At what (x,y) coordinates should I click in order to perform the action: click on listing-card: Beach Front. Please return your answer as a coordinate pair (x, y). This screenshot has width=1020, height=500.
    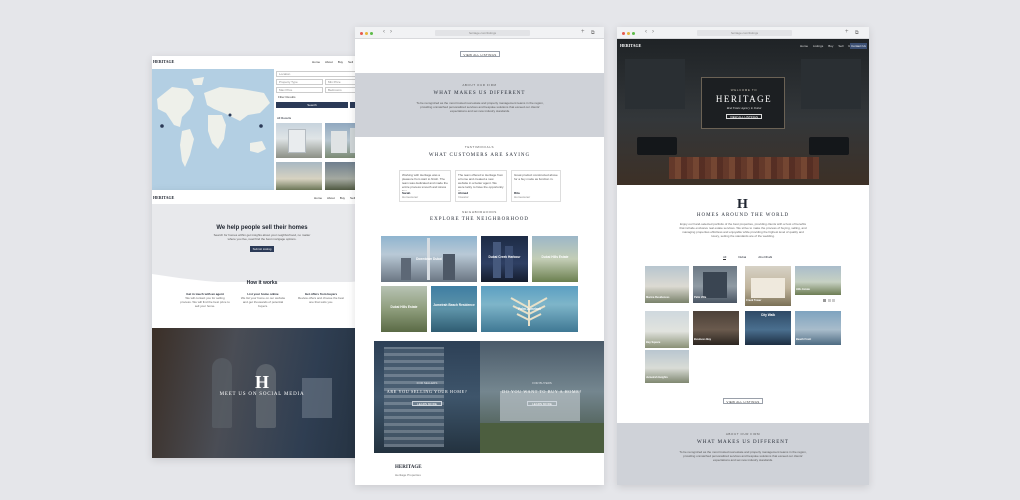
    Looking at the image, I should click on (818, 328).